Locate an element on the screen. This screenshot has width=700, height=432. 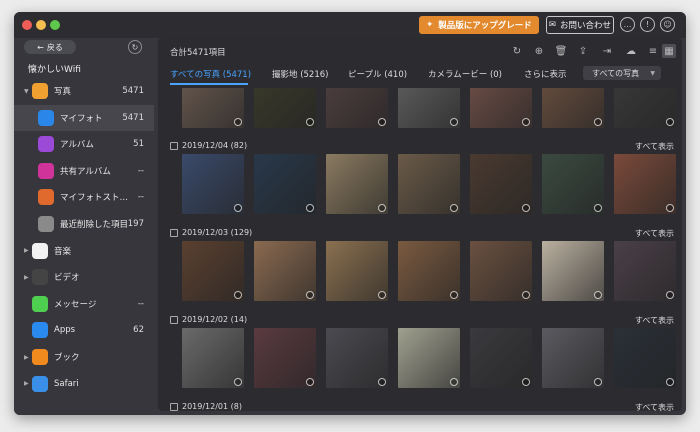
delete-icon: 🗑 is located at coordinates (561, 51).